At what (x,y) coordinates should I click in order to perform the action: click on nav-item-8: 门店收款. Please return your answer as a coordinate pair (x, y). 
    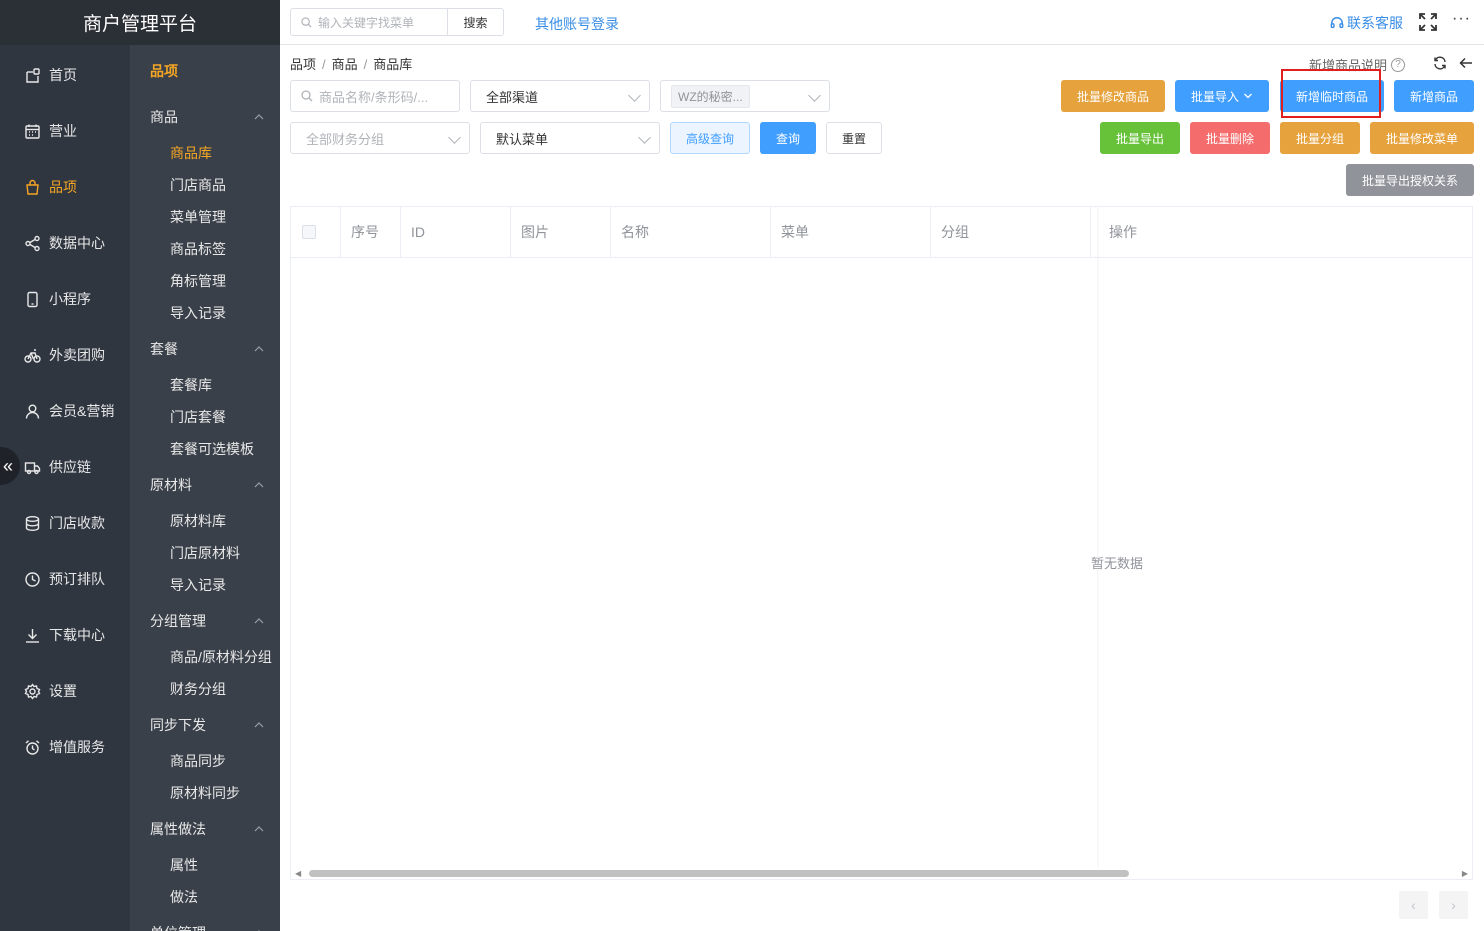
    Looking at the image, I should click on (65, 523).